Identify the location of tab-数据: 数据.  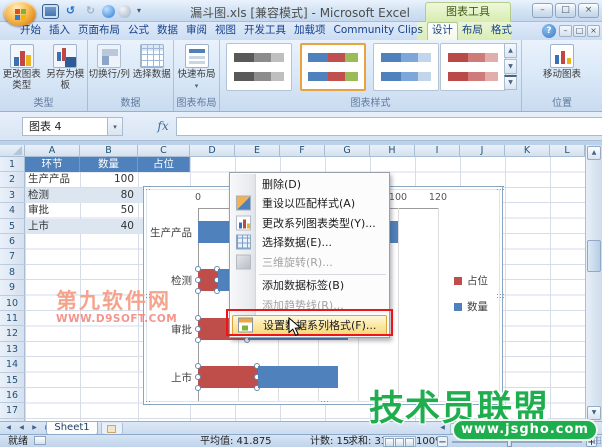
(167, 31).